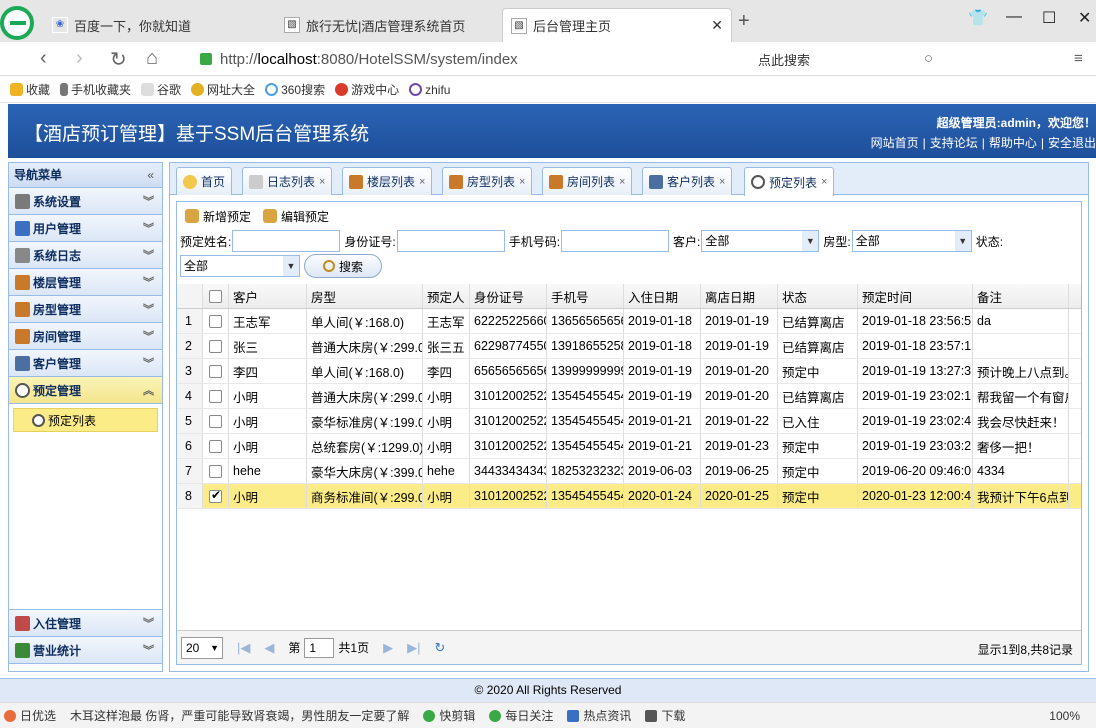 This screenshot has height=728, width=1096. What do you see at coordinates (954, 143) in the screenshot?
I see `link-forum: 支持论坛` at bounding box center [954, 143].